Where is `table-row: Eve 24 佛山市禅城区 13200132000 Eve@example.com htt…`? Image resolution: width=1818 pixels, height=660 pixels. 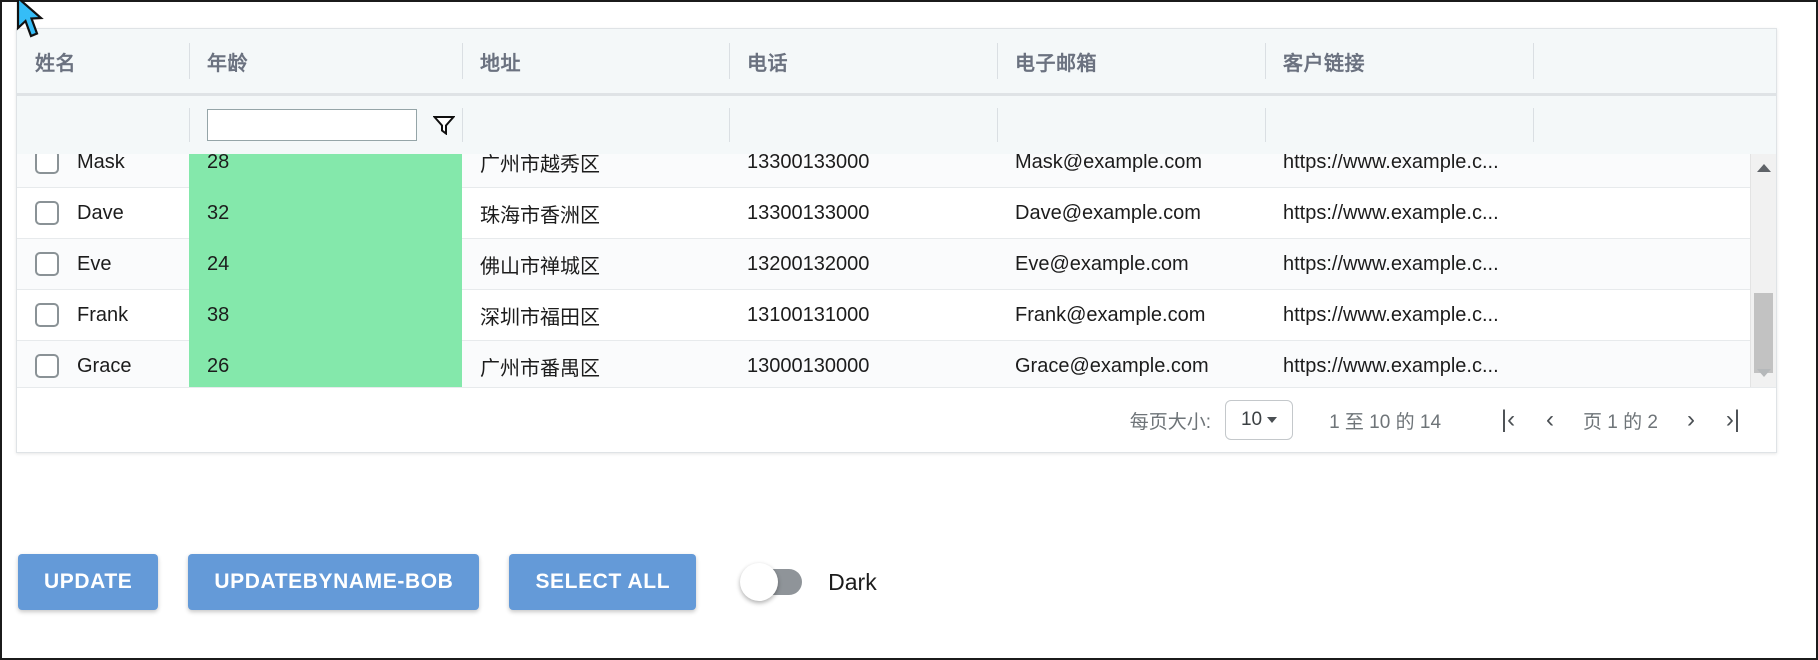 table-row: Eve 24 佛山市禅城区 13200132000 Eve@example.com htt… is located at coordinates (884, 264).